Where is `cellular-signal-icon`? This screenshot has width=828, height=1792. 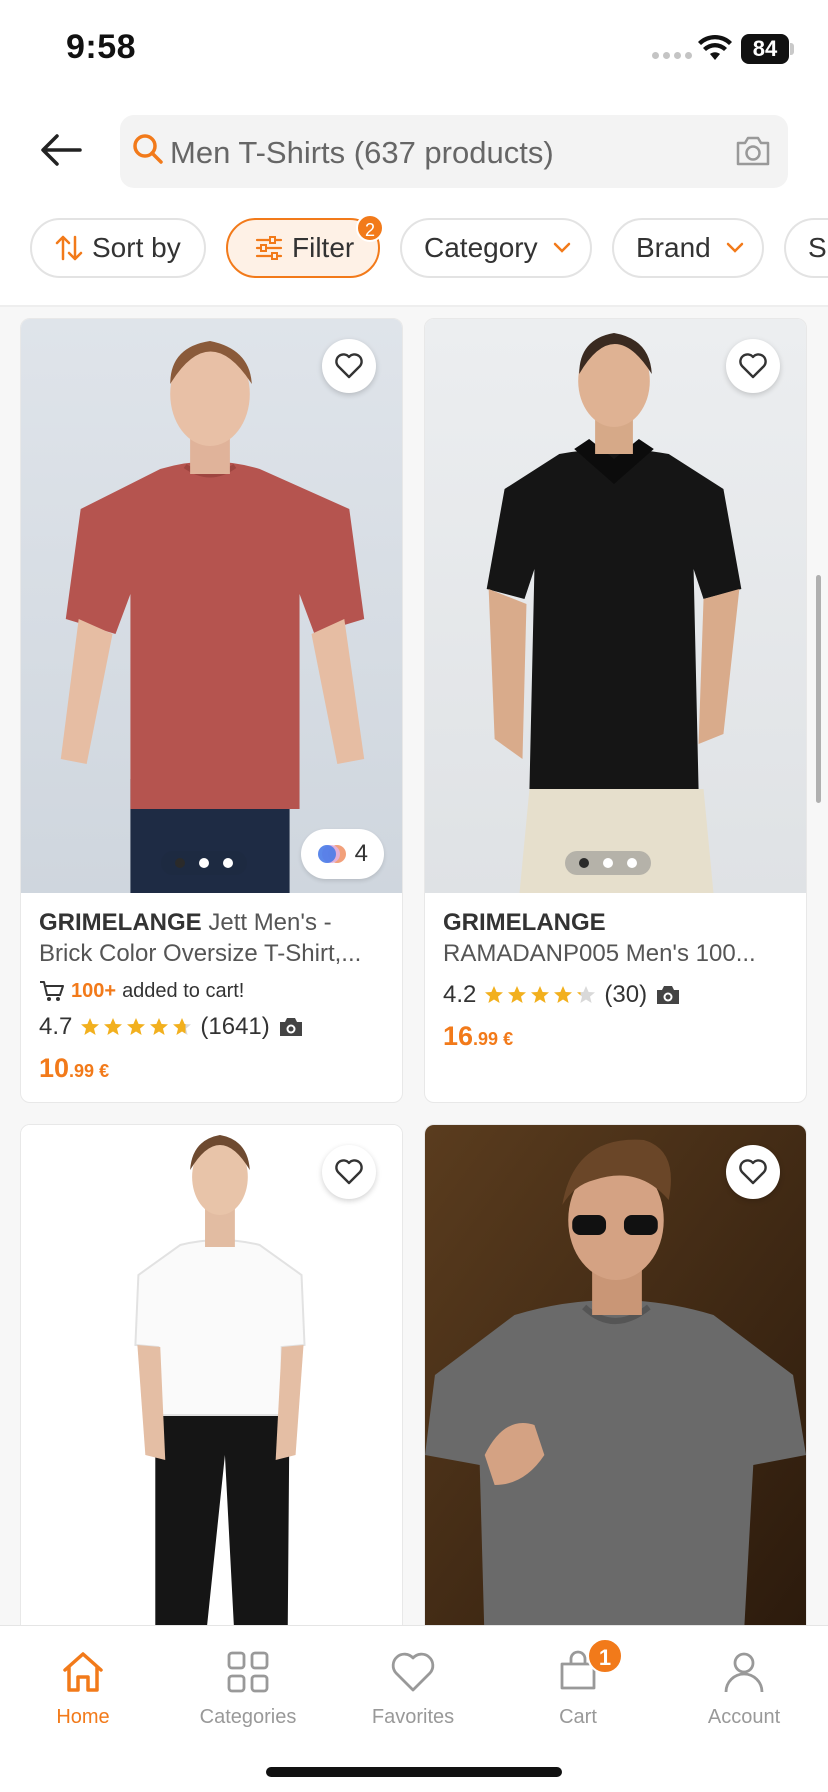 cellular-signal-icon is located at coordinates (672, 55).